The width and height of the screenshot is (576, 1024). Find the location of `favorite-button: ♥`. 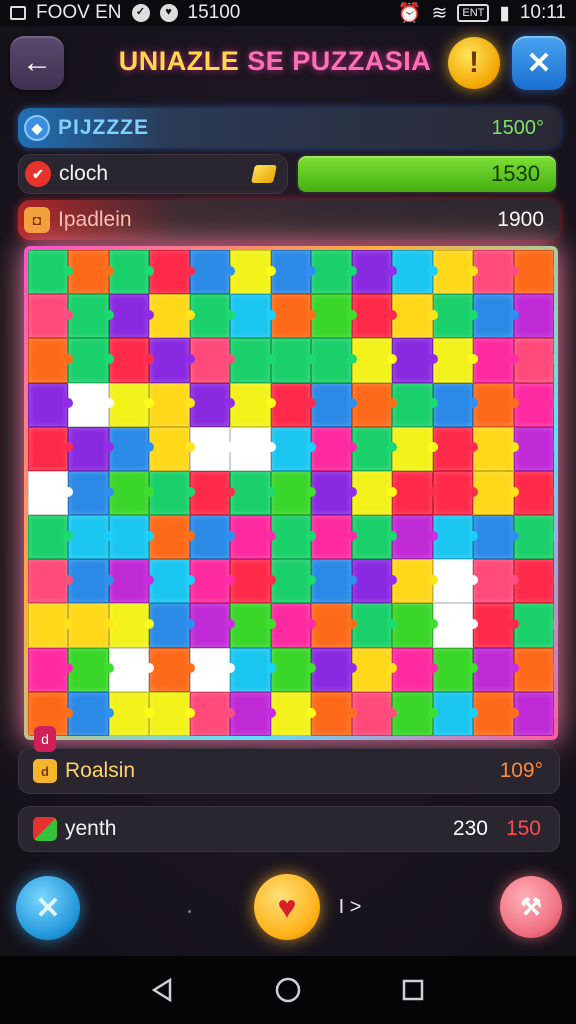

favorite-button: ♥ is located at coordinates (287, 907).